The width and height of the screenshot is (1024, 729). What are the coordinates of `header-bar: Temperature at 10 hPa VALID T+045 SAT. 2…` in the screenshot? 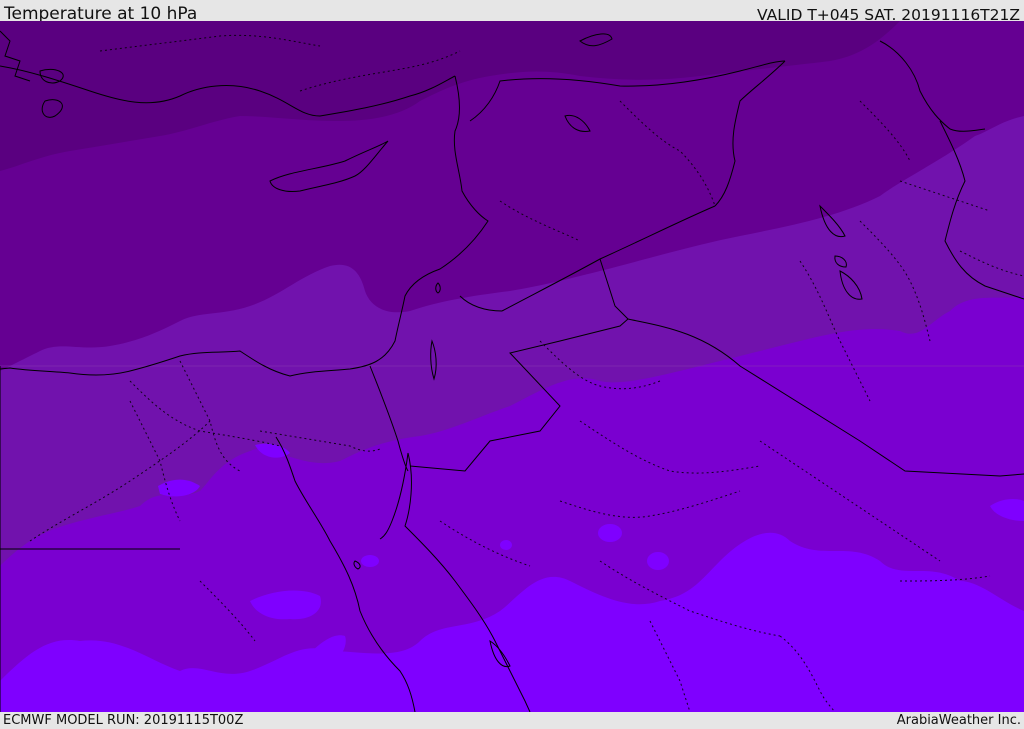 It's located at (512, 12).